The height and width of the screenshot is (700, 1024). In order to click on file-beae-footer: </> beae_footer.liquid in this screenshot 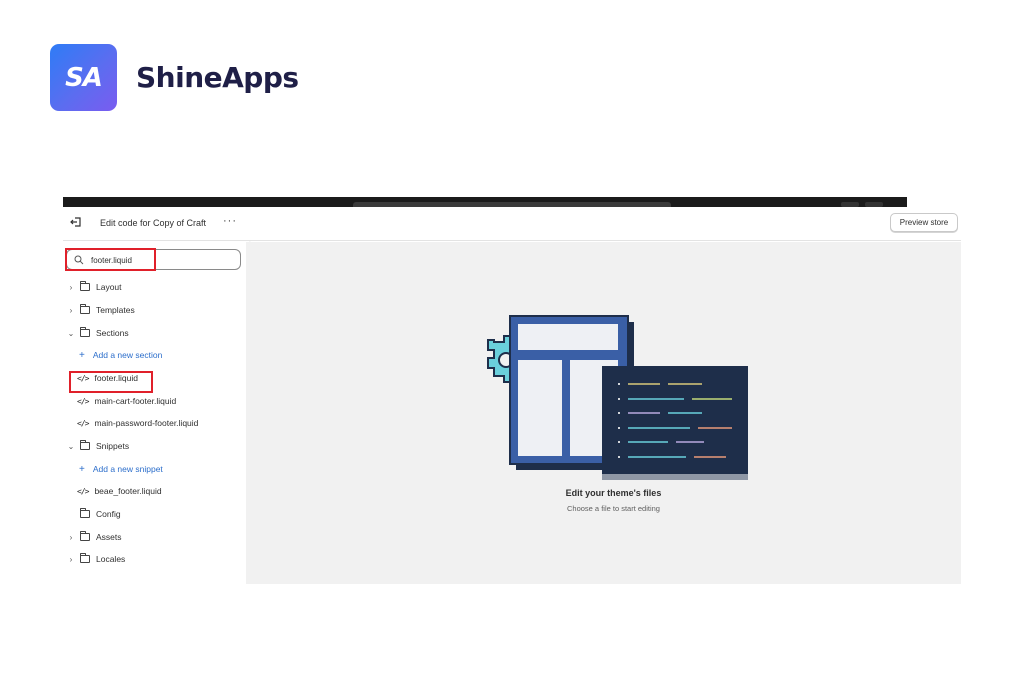, I will do `click(119, 491)`.